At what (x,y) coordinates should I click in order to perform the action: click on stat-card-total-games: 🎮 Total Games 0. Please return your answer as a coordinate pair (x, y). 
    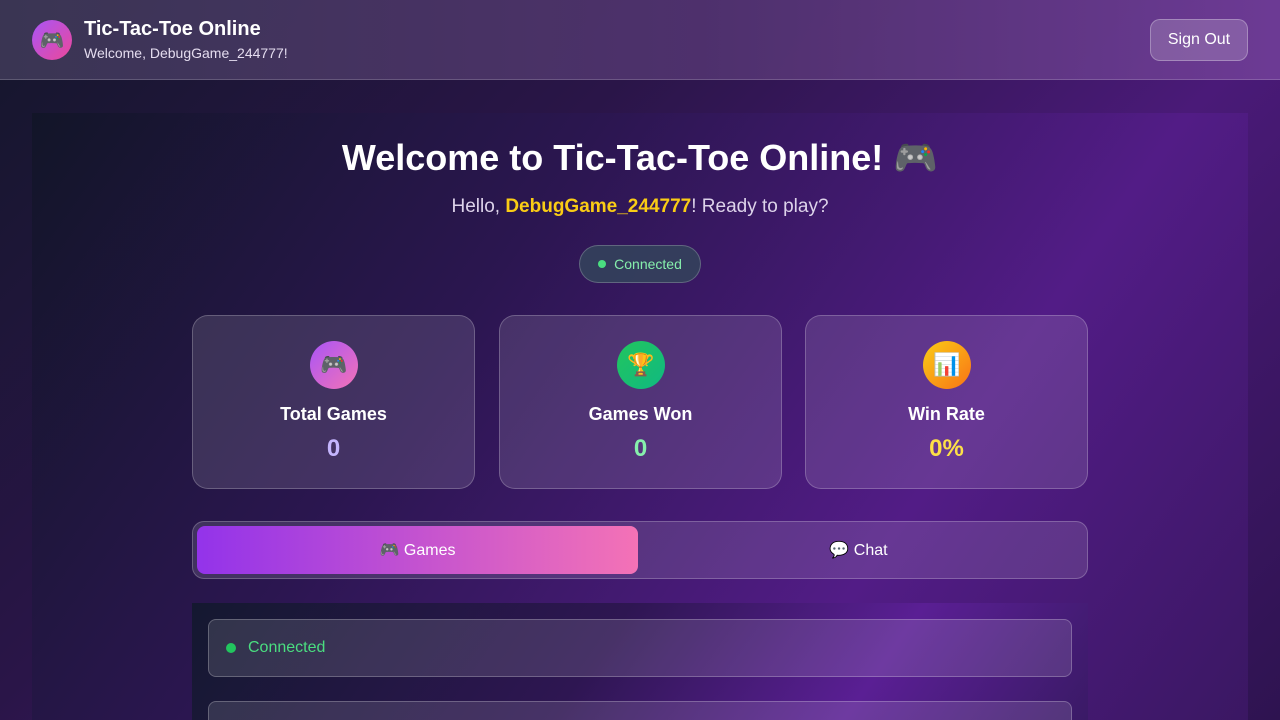
    Looking at the image, I should click on (333, 402).